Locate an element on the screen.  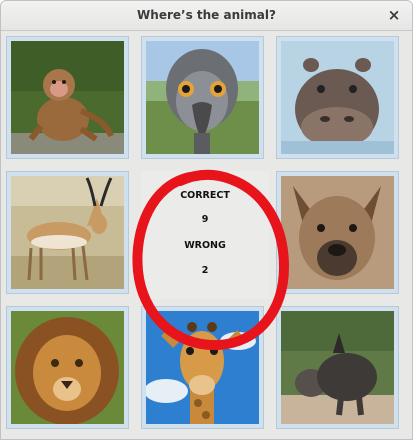
title-bar: Where’s the animal? × is located at coordinates (206, 16).